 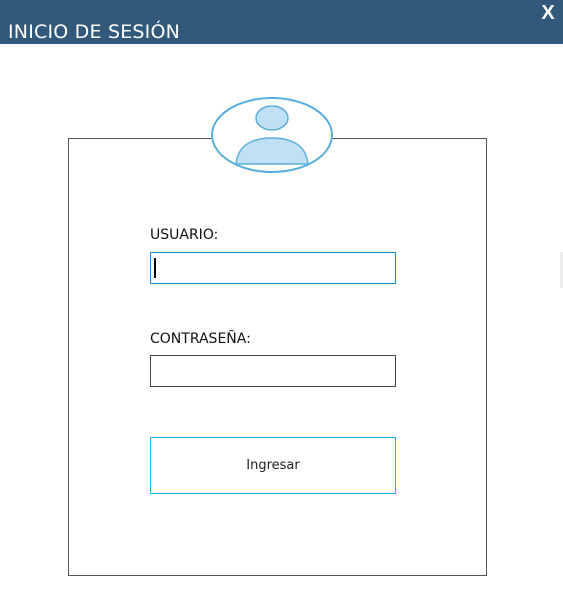 I want to click on login-submit-button: Ingresar, so click(x=273, y=465).